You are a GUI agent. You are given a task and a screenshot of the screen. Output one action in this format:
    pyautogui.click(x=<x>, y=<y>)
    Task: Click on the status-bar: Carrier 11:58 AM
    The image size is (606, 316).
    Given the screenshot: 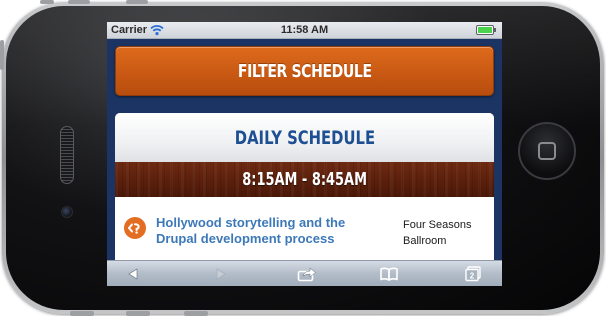 What is the action you would take?
    pyautogui.click(x=304, y=30)
    